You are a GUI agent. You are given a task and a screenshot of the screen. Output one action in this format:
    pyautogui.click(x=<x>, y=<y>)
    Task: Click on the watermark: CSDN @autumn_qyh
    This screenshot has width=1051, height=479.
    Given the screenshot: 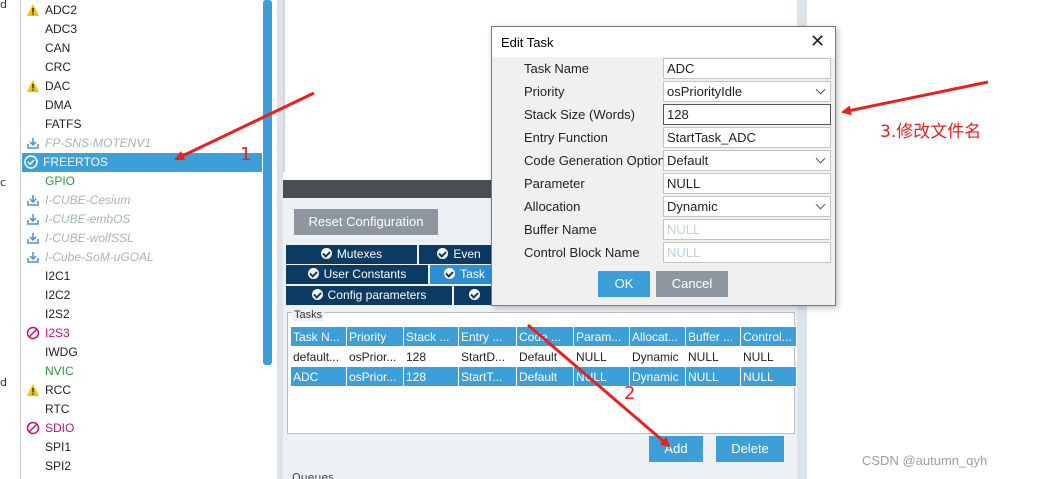 What is the action you would take?
    pyautogui.click(x=925, y=460)
    